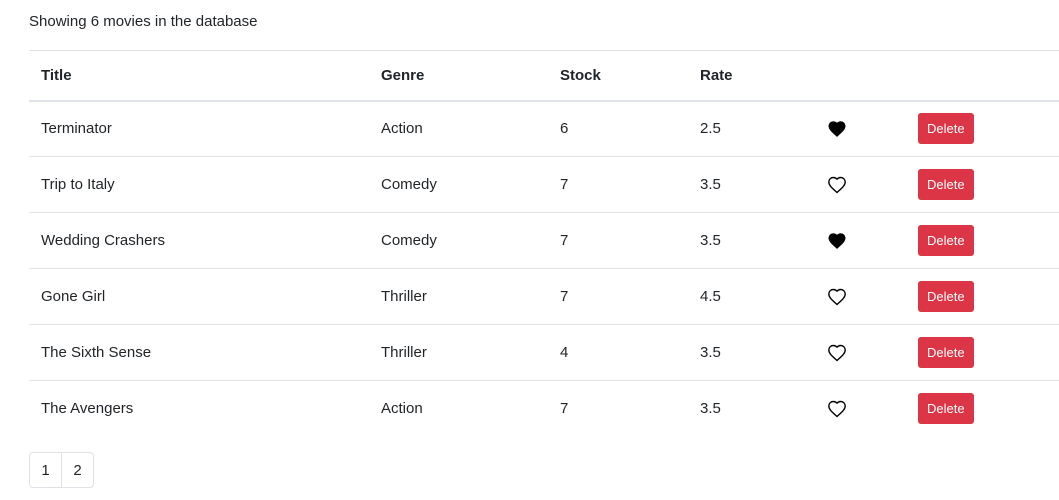 The image size is (1059, 500). What do you see at coordinates (748, 76) in the screenshot?
I see `column-header-rate: Rate` at bounding box center [748, 76].